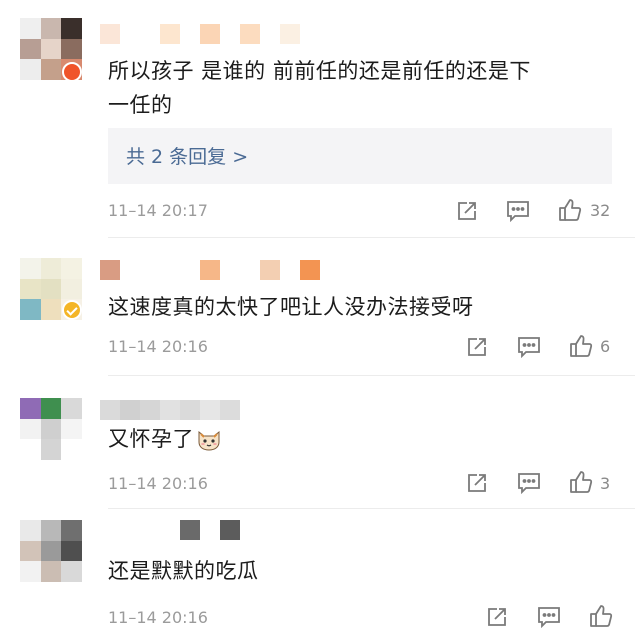 The width and height of the screenshot is (635, 640). Describe the element at coordinates (187, 155) in the screenshot. I see `view-replies-link: 共 2 条回复 >` at that location.